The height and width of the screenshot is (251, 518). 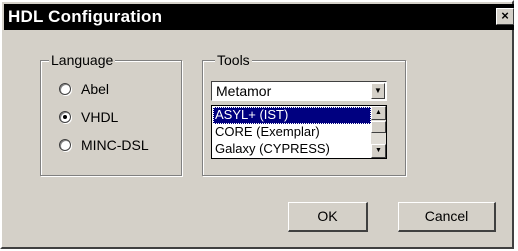 I want to click on tools-legend: Tools, so click(x=233, y=60).